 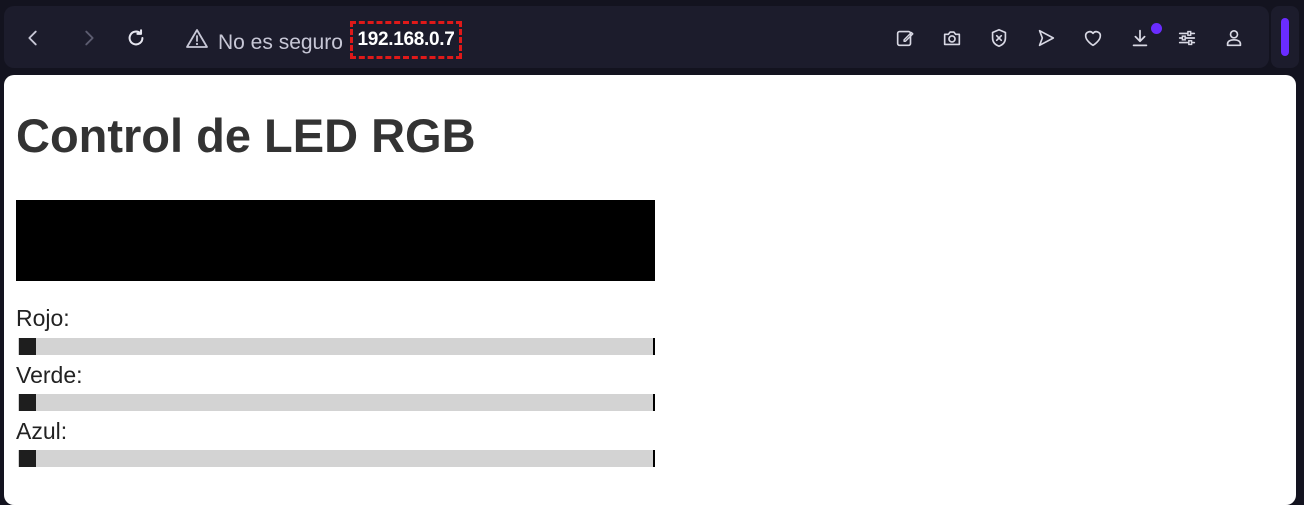 I want to click on downloads-button, so click(x=1140, y=38).